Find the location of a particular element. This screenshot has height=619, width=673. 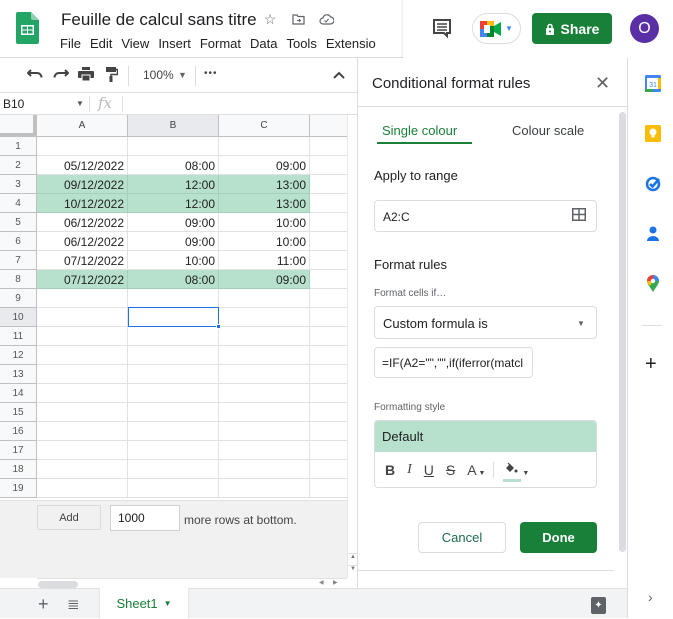

redo-icon is located at coordinates (61, 75).